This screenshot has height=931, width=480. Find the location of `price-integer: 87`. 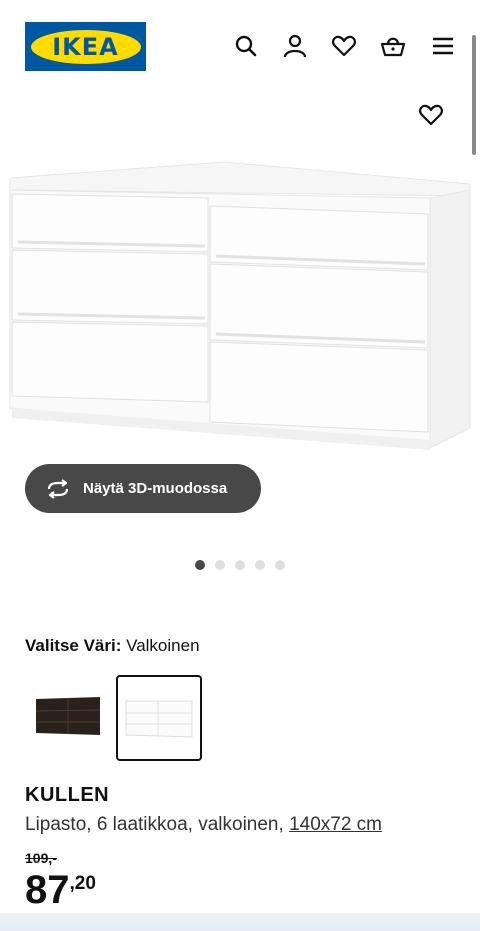

price-integer: 87 is located at coordinates (47, 890).